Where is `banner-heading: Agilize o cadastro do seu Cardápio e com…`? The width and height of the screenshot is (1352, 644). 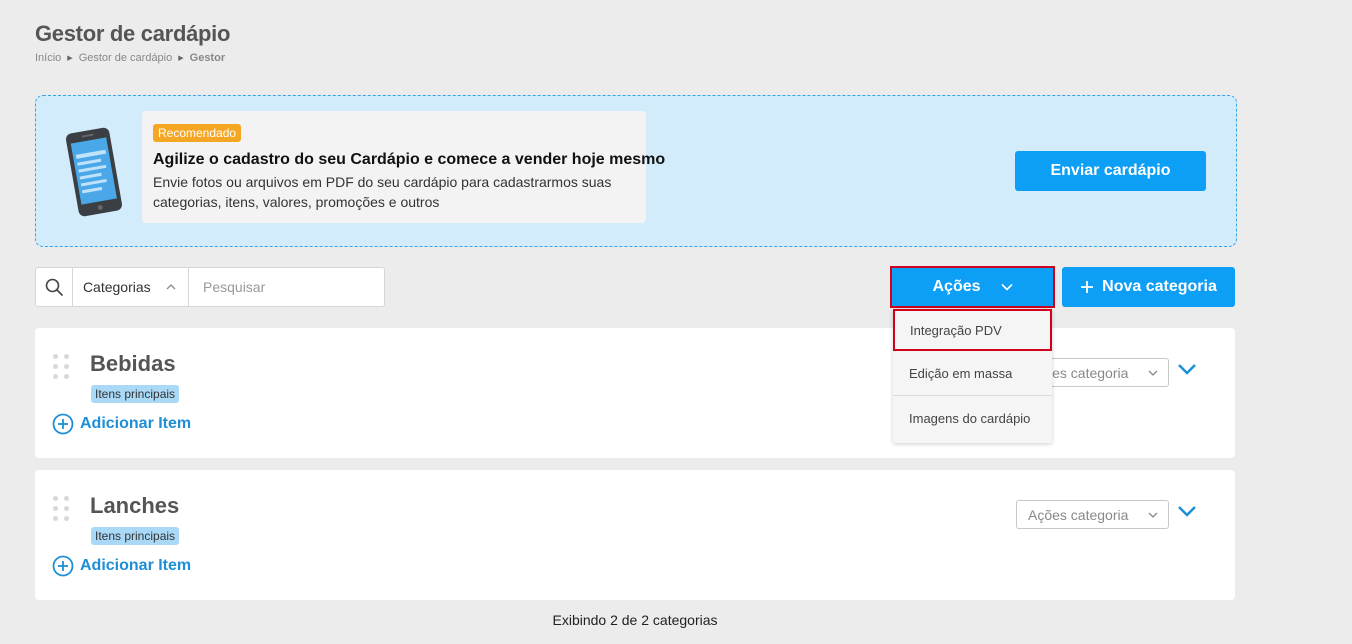
banner-heading: Agilize o cadastro do seu Cardápio e com… is located at coordinates (409, 159).